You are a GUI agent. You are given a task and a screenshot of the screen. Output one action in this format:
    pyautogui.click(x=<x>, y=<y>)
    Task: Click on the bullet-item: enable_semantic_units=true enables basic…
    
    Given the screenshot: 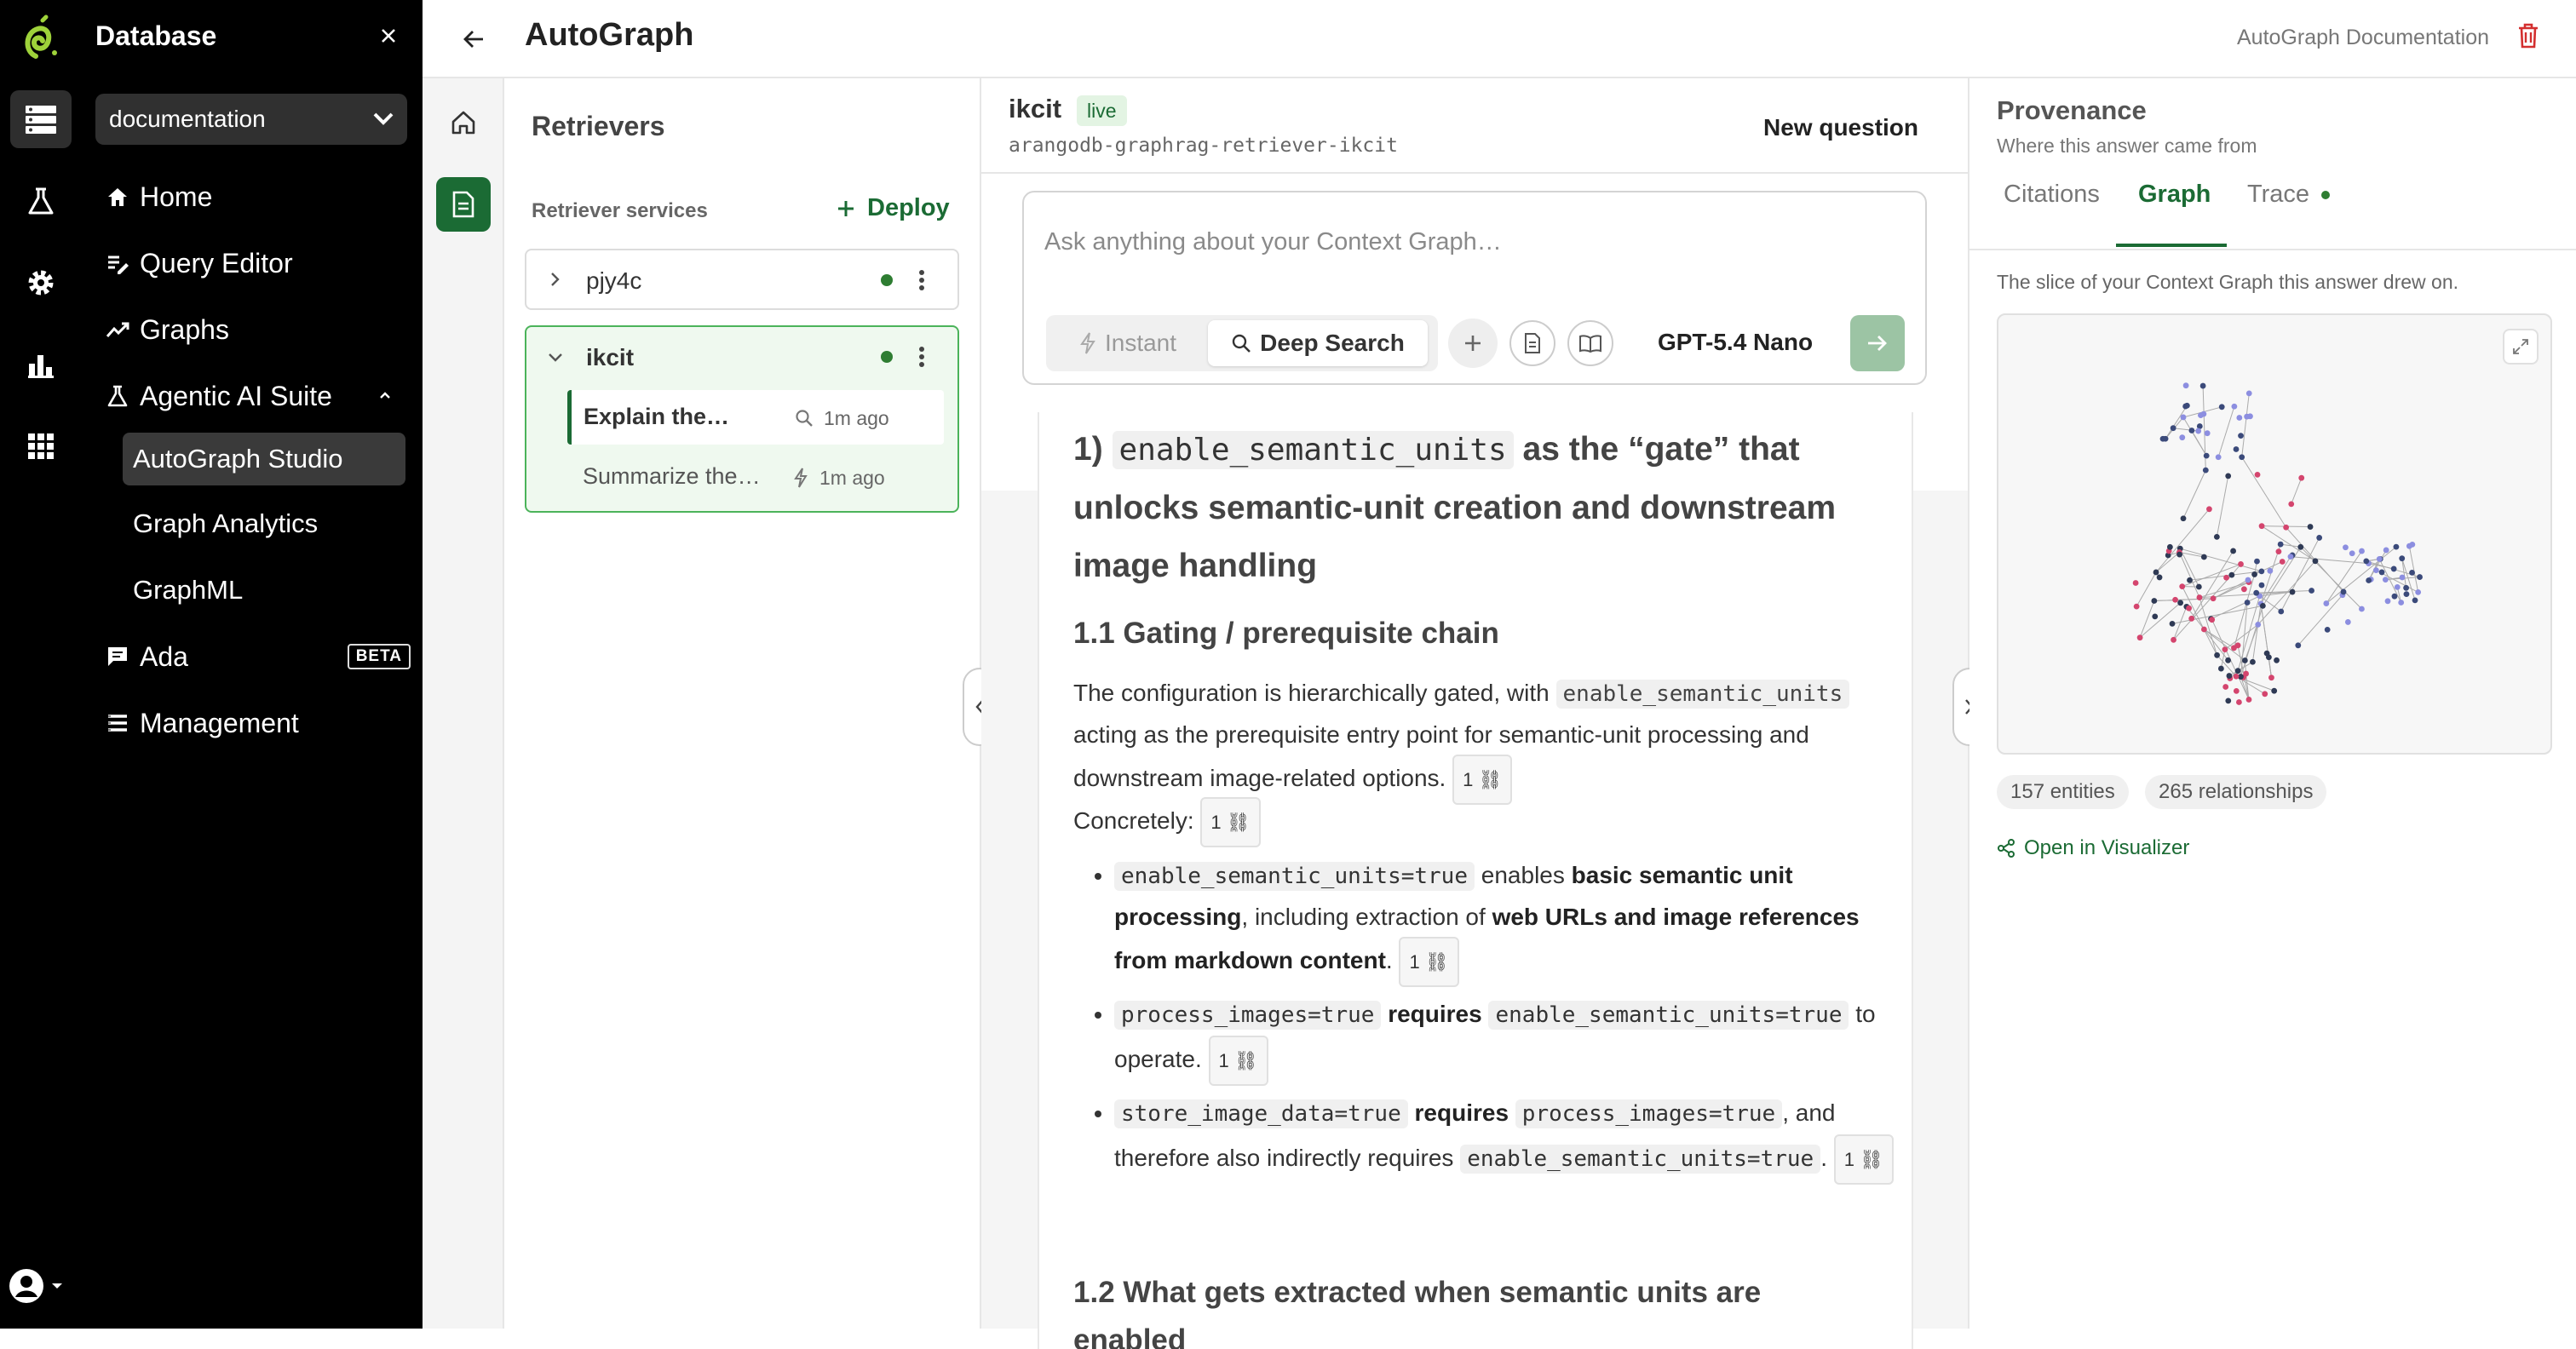 What is the action you would take?
    pyautogui.click(x=1506, y=921)
    